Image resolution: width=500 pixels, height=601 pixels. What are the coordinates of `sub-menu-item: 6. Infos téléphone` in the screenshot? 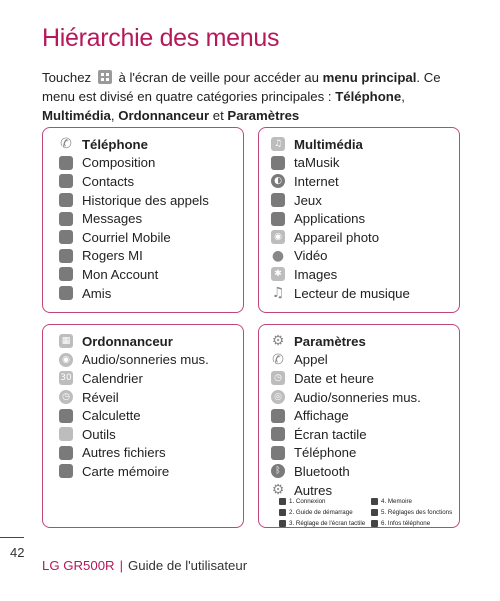 It's located at (415, 523).